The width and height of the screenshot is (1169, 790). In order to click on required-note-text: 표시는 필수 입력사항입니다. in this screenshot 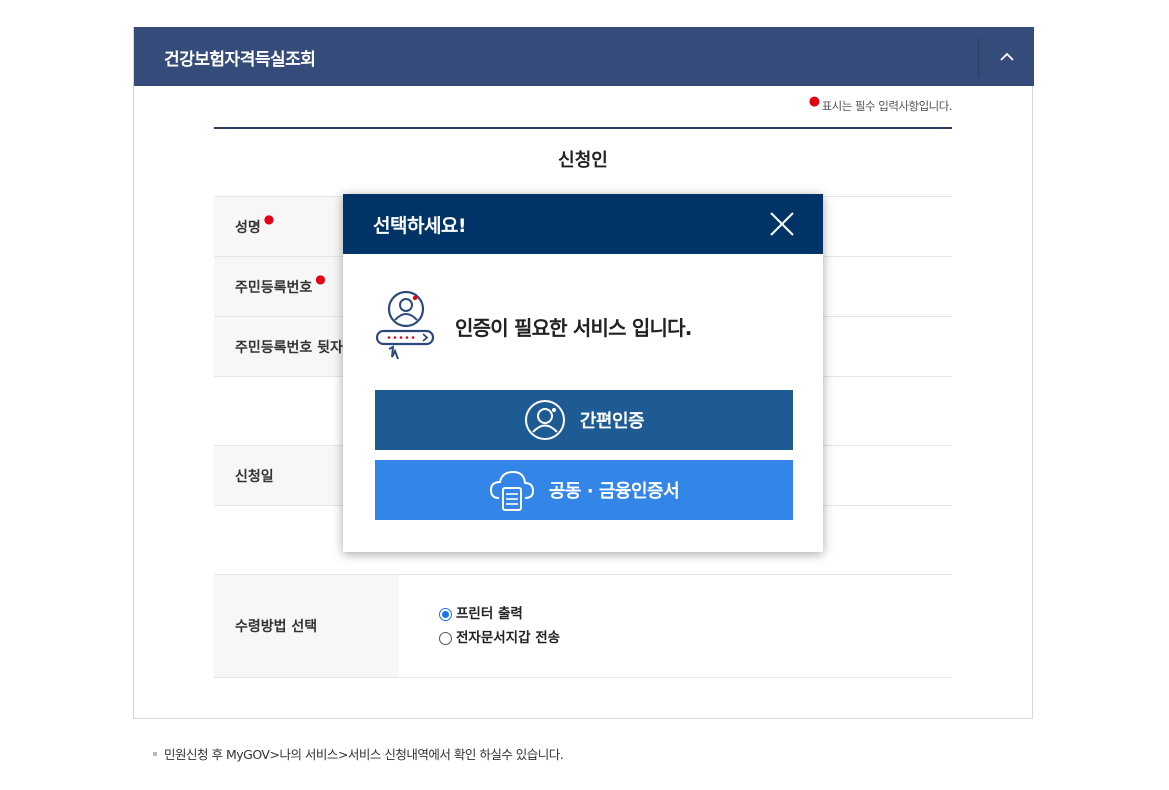, I will do `click(887, 106)`.